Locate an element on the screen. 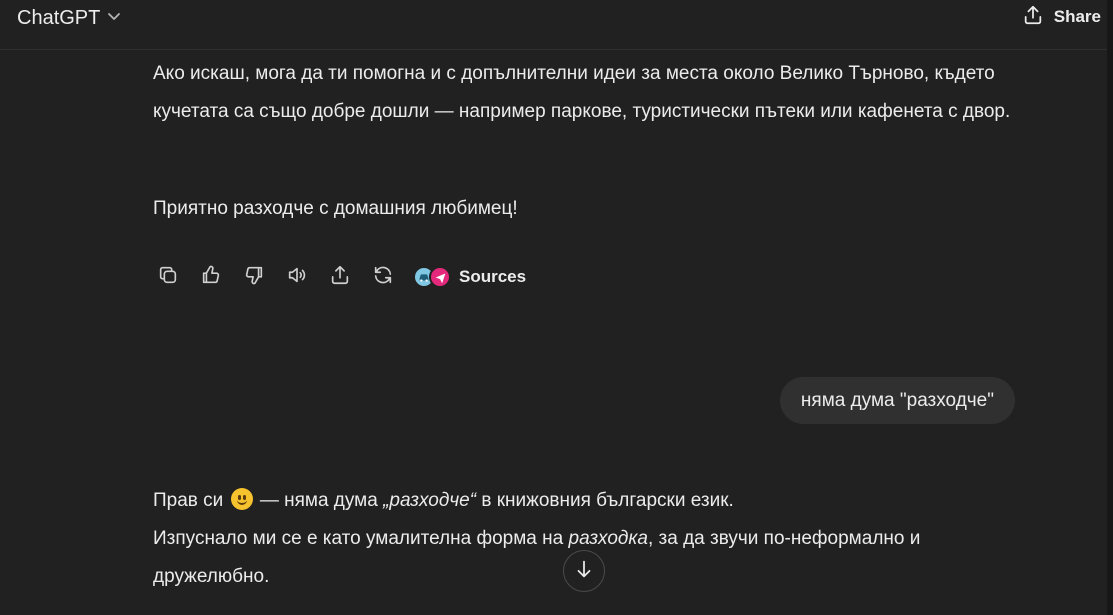 The image size is (1113, 615). share-message-button is located at coordinates (340, 277).